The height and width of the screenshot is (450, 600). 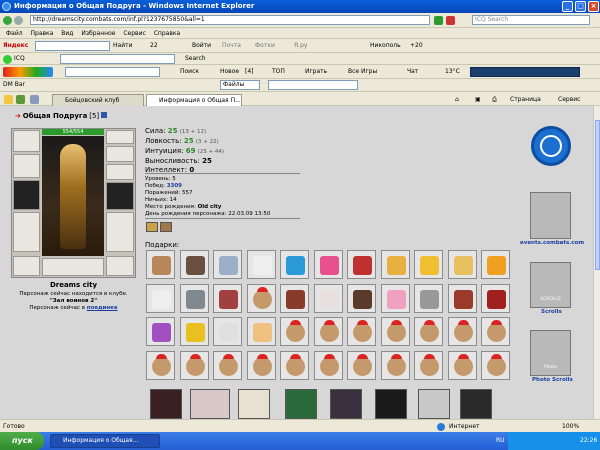 I want to click on service-menu: Сервис, so click(x=569, y=100).